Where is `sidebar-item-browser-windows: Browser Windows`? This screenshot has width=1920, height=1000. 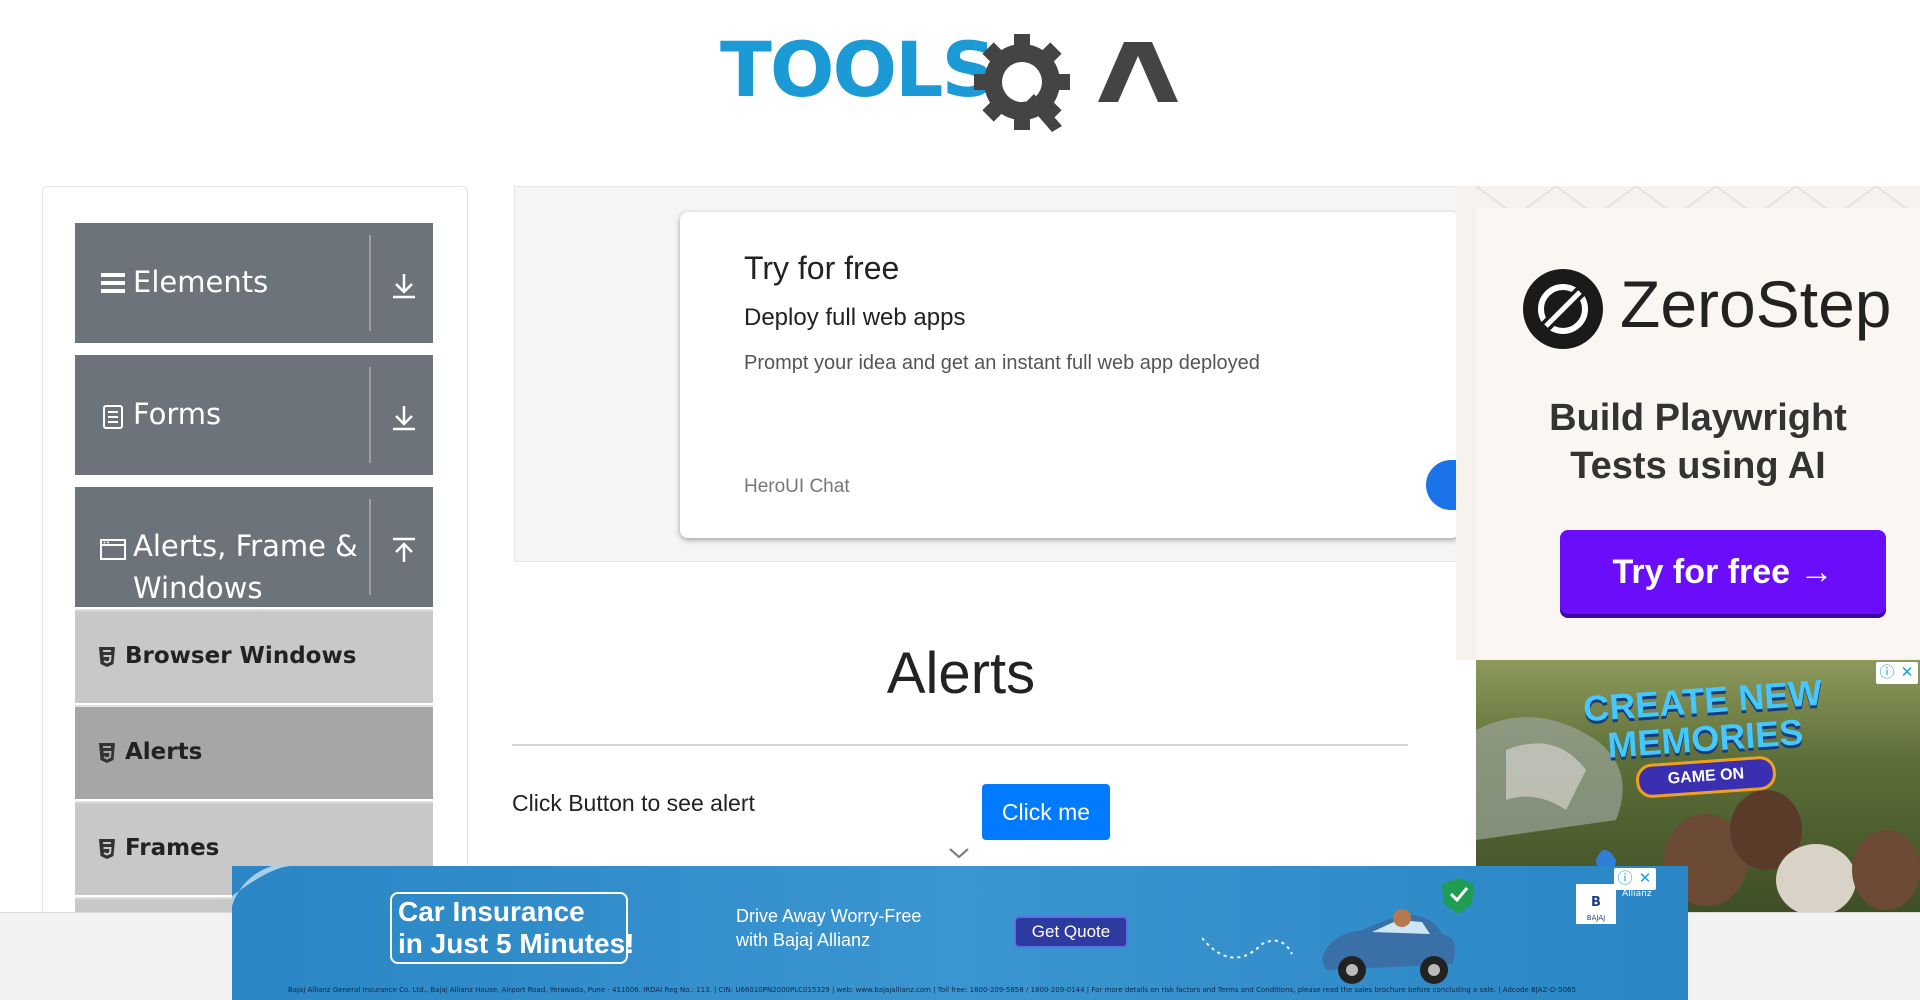
sidebar-item-browser-windows: Browser Windows is located at coordinates (254, 656).